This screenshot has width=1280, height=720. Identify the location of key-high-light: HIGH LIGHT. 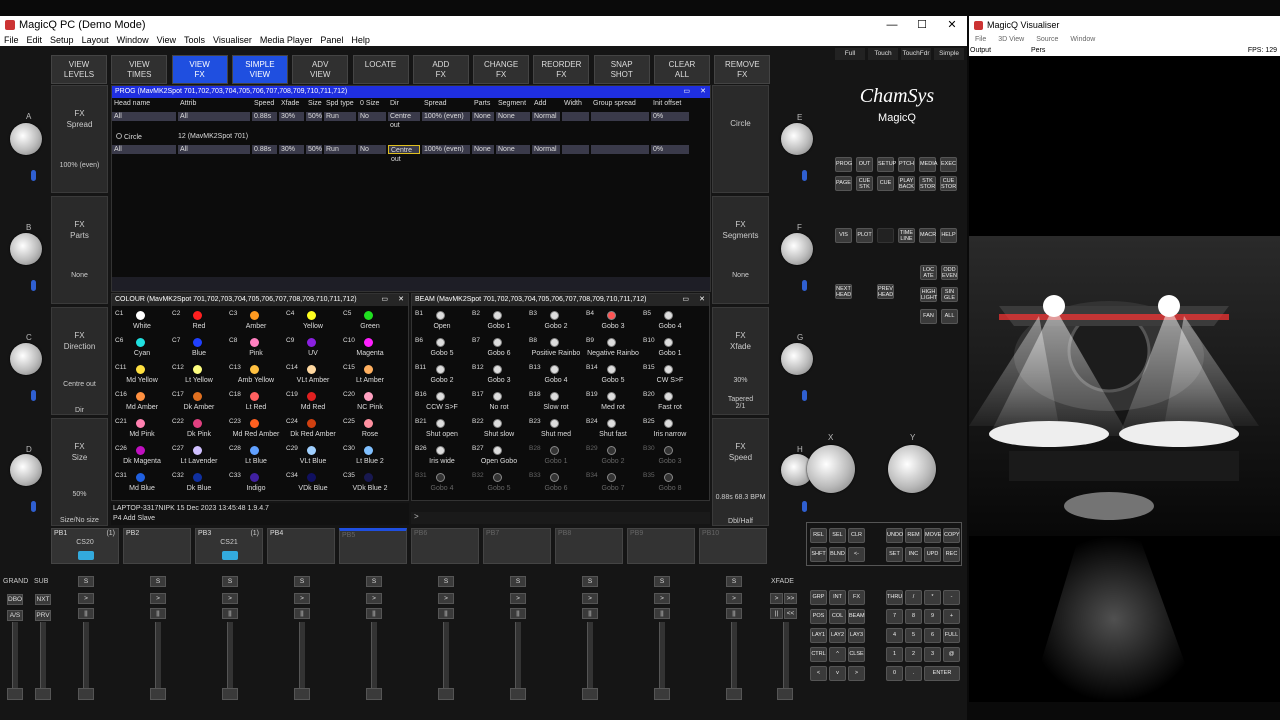
(928, 294).